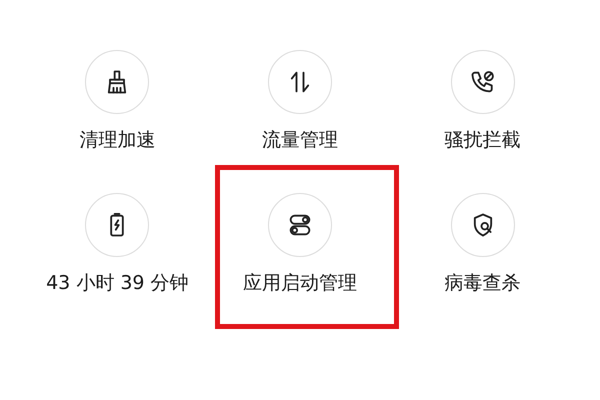  Describe the element at coordinates (300, 140) in the screenshot. I see `tool-label: 流量管理` at that location.